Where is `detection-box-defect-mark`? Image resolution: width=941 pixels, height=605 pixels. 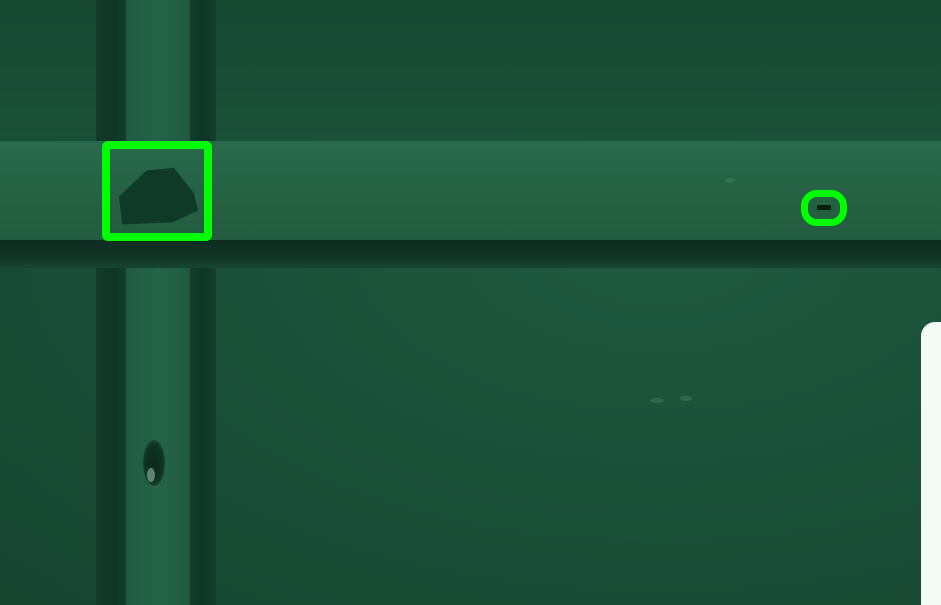 detection-box-defect-mark is located at coordinates (824, 207).